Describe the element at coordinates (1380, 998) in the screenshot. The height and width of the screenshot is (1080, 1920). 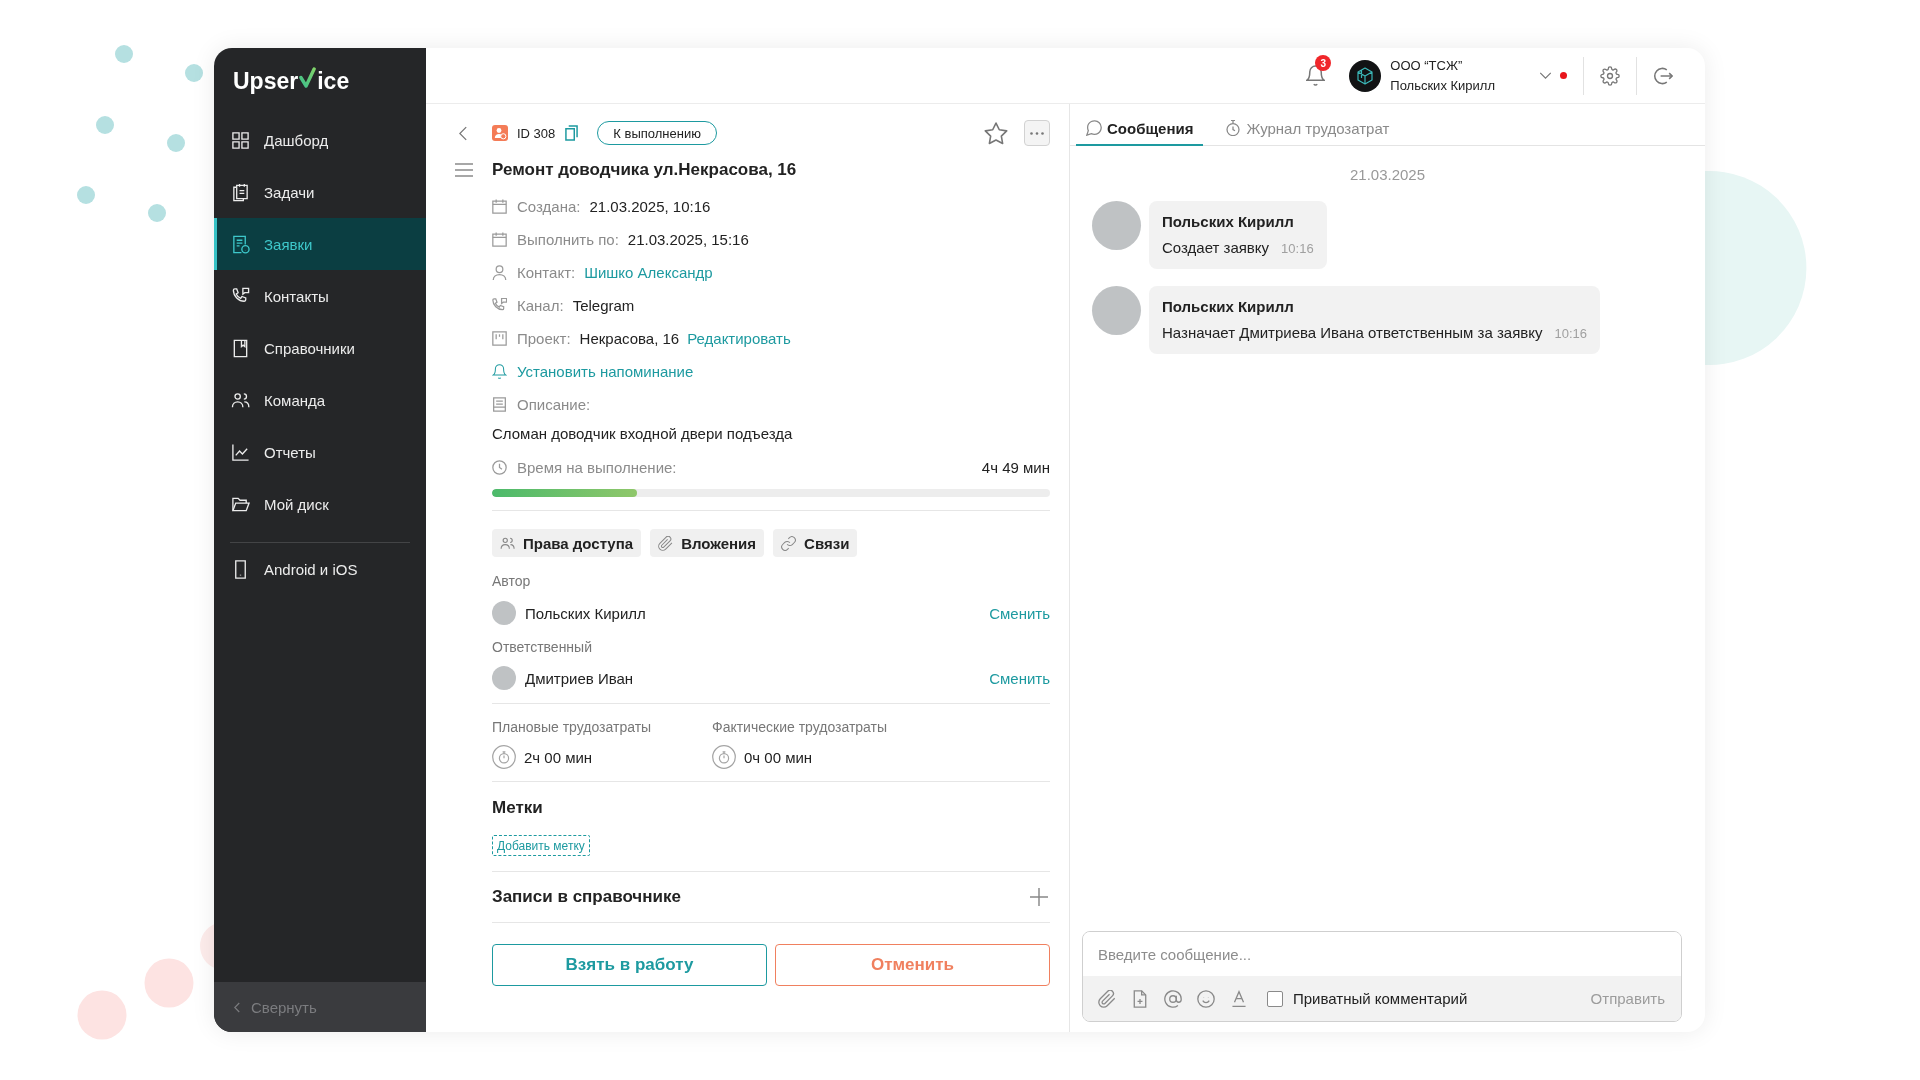
I see `private-comment-label: Приватный комментарий` at that location.